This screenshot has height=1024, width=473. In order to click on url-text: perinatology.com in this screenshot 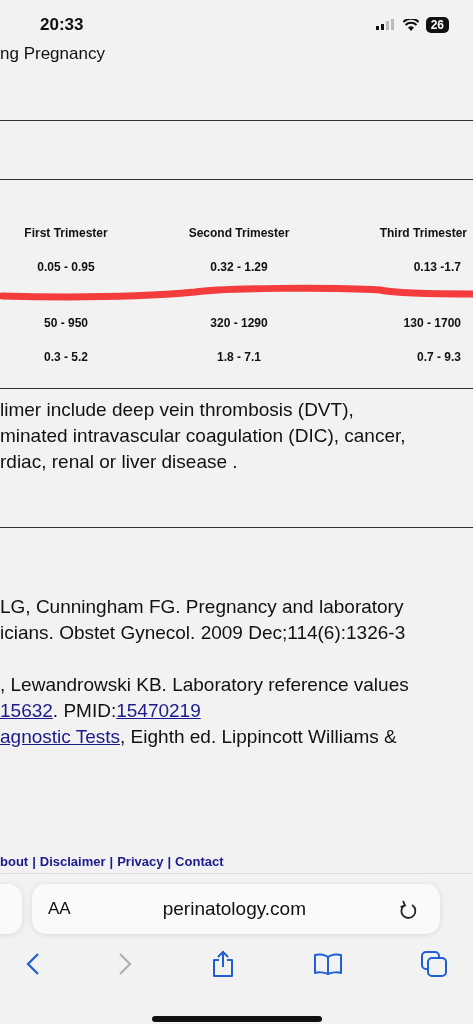, I will do `click(234, 909)`.